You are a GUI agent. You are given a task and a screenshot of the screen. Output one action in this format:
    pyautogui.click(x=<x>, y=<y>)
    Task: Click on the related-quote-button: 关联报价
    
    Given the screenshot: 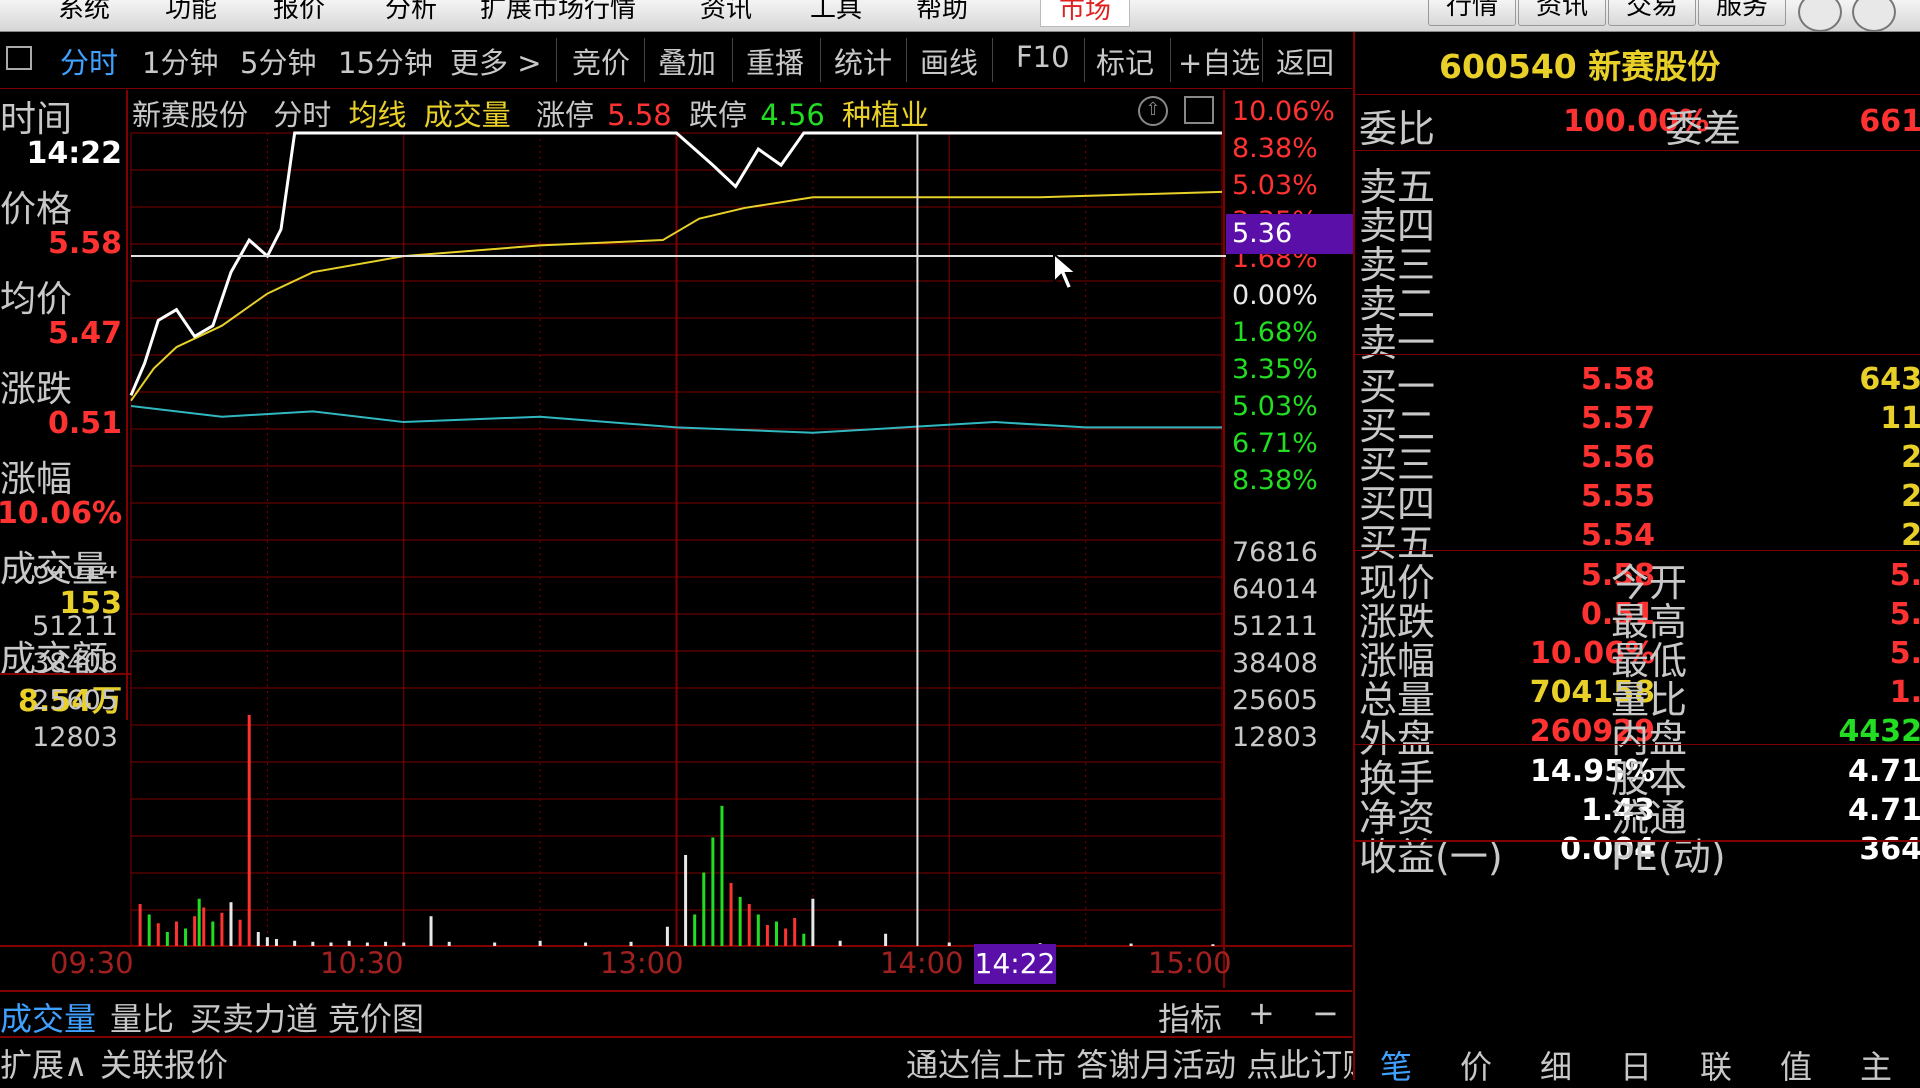 What is the action you would take?
    pyautogui.click(x=164, y=1063)
    